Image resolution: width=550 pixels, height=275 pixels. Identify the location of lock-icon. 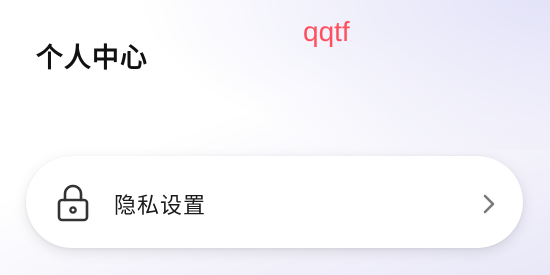
(73, 203).